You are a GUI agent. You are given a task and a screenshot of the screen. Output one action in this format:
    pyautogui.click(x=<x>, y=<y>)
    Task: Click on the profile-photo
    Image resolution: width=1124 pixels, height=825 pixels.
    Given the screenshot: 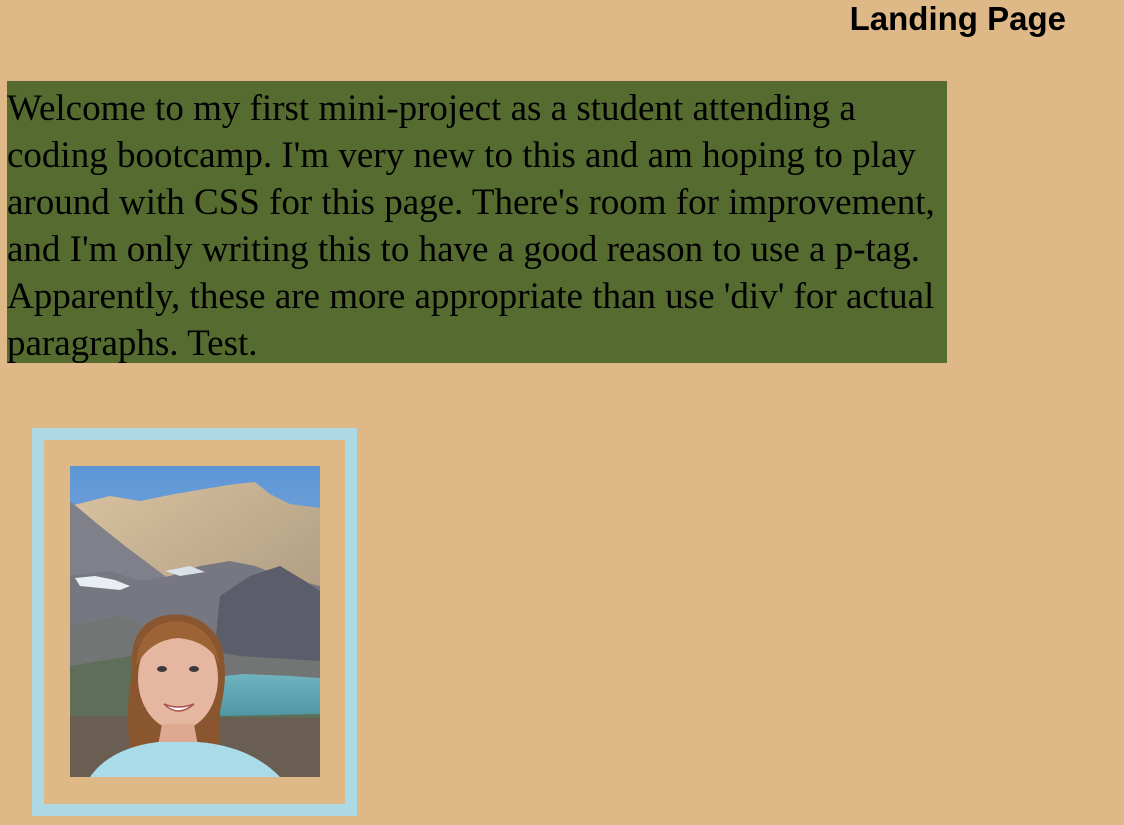 What is the action you would take?
    pyautogui.click(x=195, y=621)
    